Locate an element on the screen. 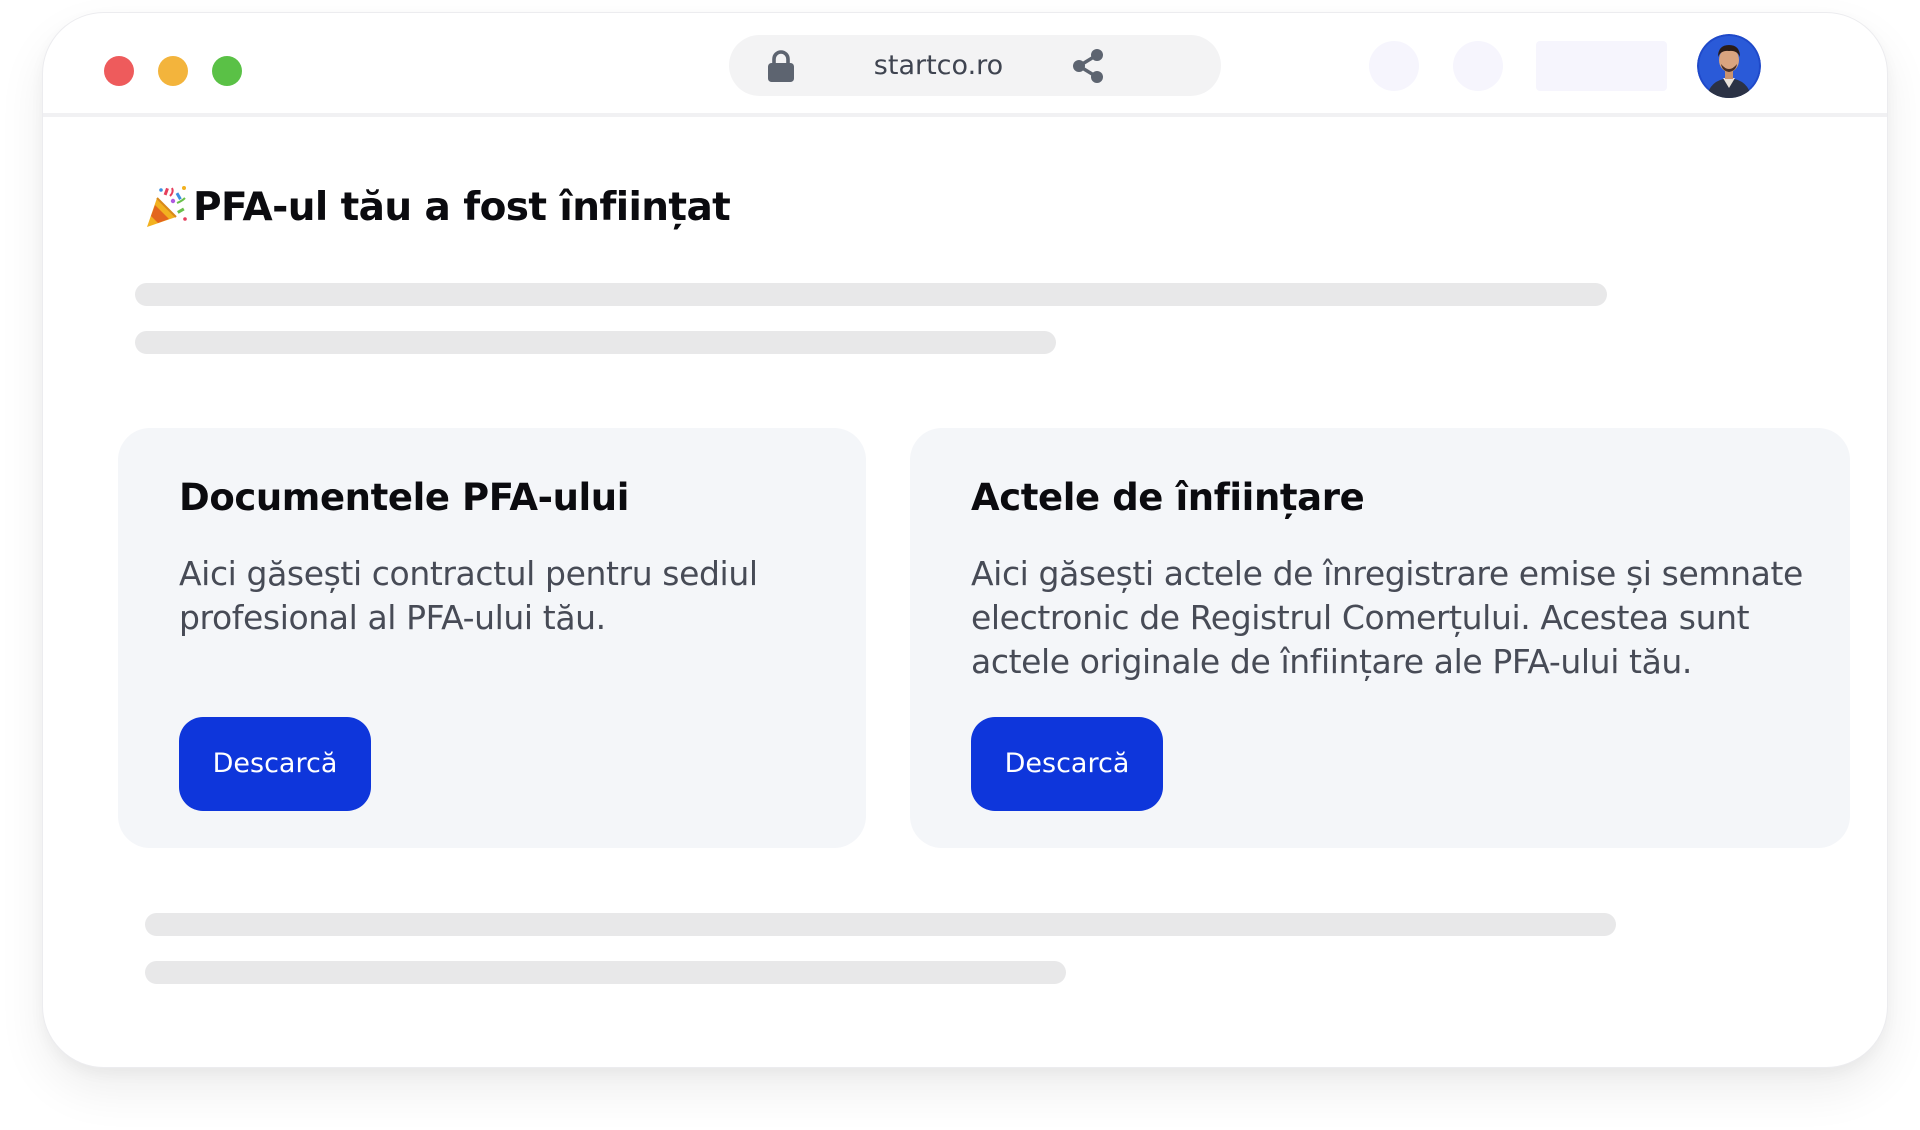 Image resolution: width=1920 pixels, height=1130 pixels. close-window-button is located at coordinates (119, 71).